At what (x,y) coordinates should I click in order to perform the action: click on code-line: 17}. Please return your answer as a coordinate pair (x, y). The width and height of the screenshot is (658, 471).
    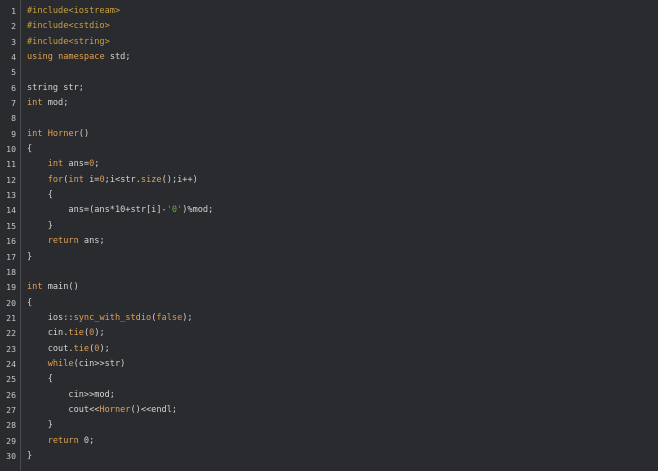
    Looking at the image, I should click on (329, 257).